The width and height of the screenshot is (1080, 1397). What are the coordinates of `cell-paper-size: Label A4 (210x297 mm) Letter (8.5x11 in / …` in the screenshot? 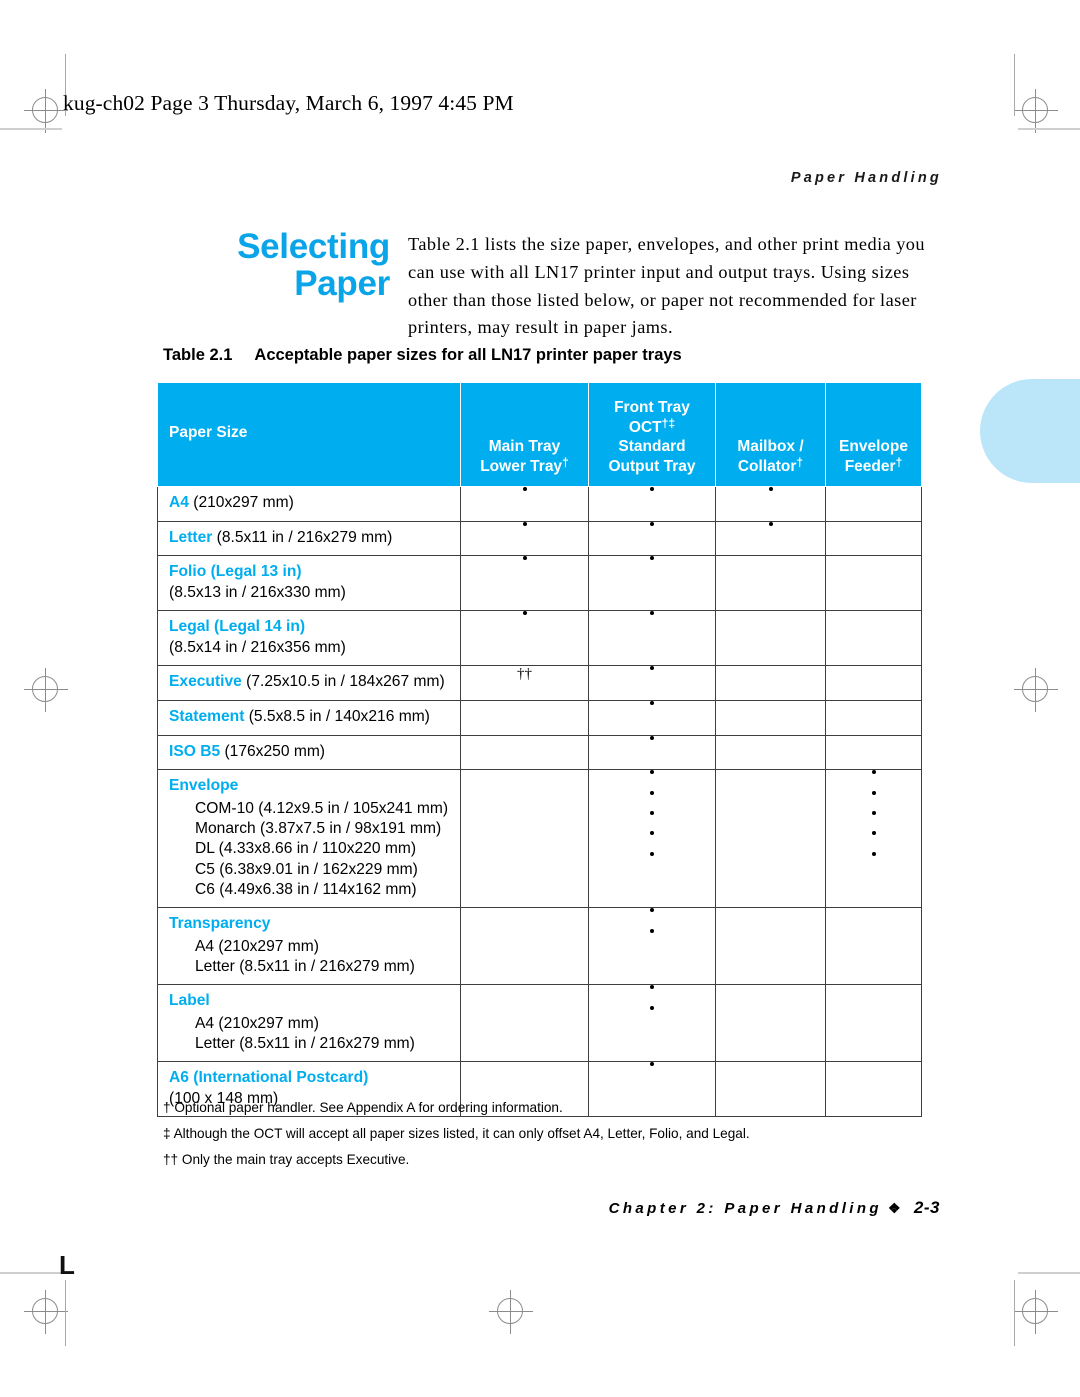 It's located at (309, 1023).